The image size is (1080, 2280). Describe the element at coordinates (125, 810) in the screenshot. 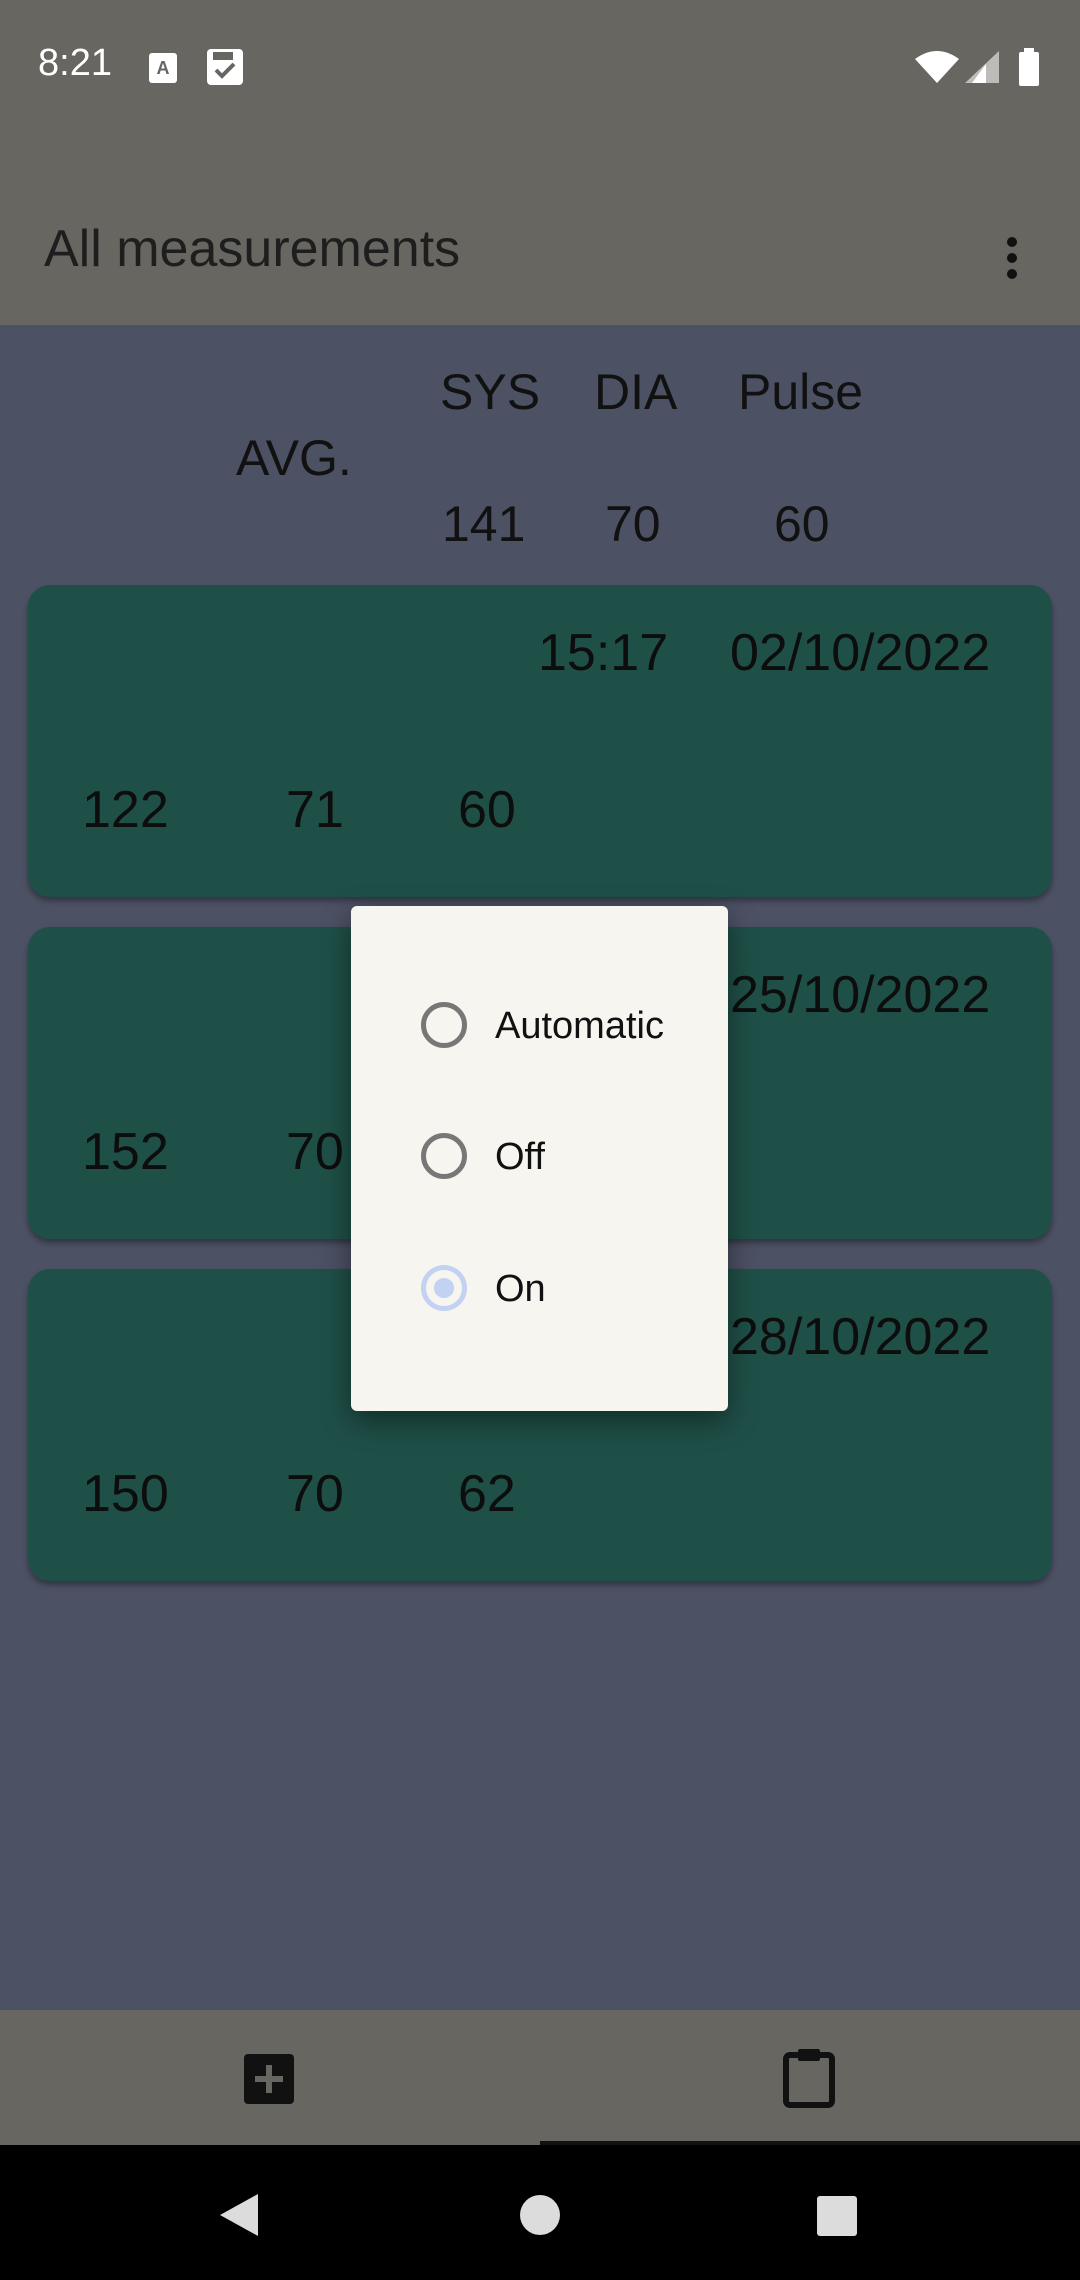

I see `measurement-sys: 122` at that location.